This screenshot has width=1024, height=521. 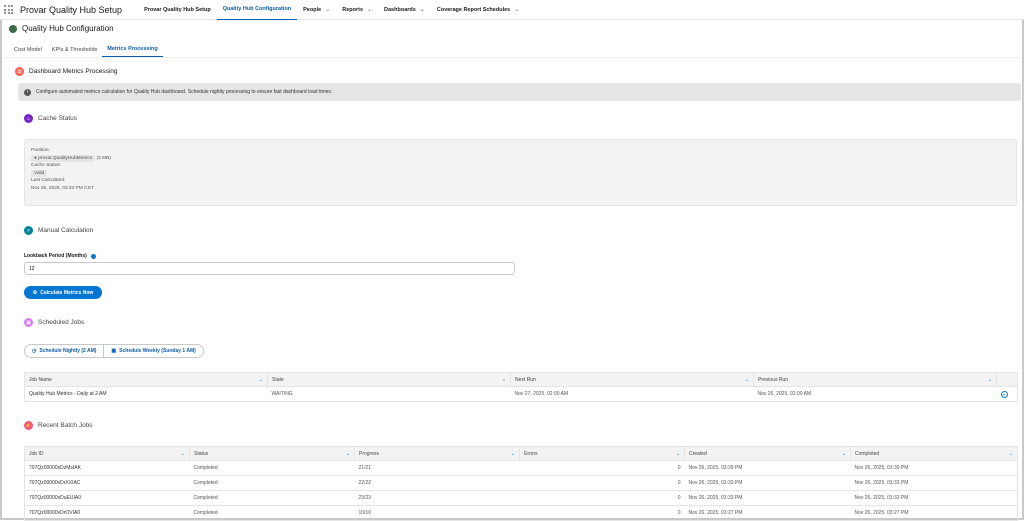 I want to click on column-header: Status ⌄, so click(x=272, y=453).